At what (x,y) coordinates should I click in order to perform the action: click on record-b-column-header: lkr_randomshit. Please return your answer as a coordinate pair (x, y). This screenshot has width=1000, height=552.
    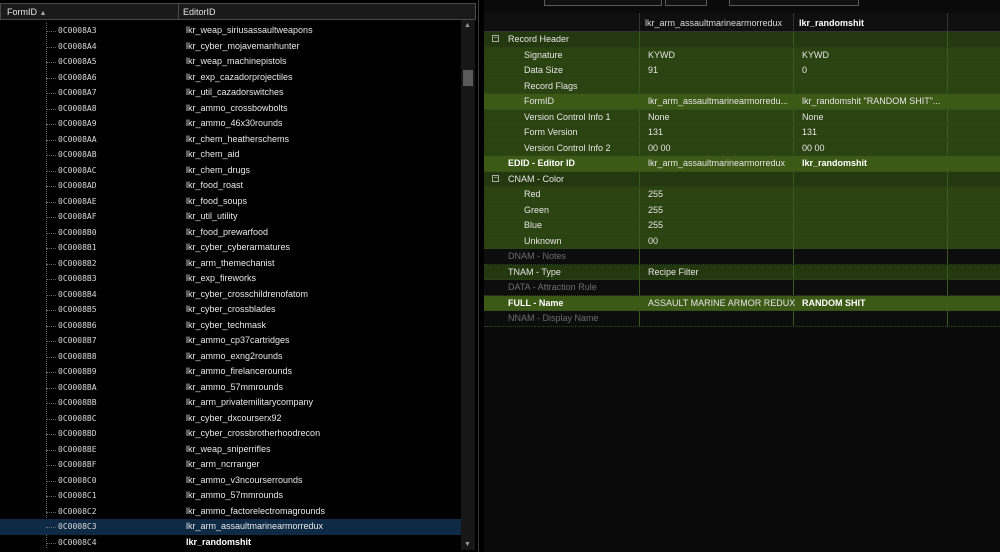
    Looking at the image, I should click on (831, 23).